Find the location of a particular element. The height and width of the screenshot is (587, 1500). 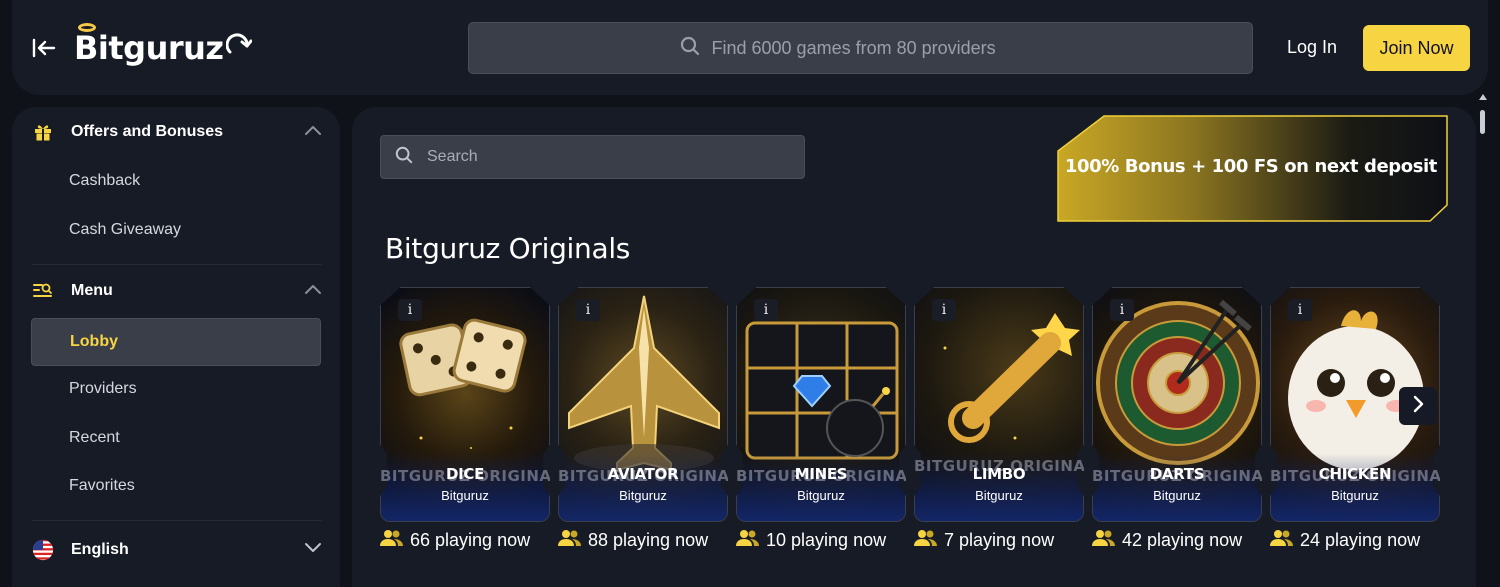

playing-count-text: 66 playing now is located at coordinates (470, 540).